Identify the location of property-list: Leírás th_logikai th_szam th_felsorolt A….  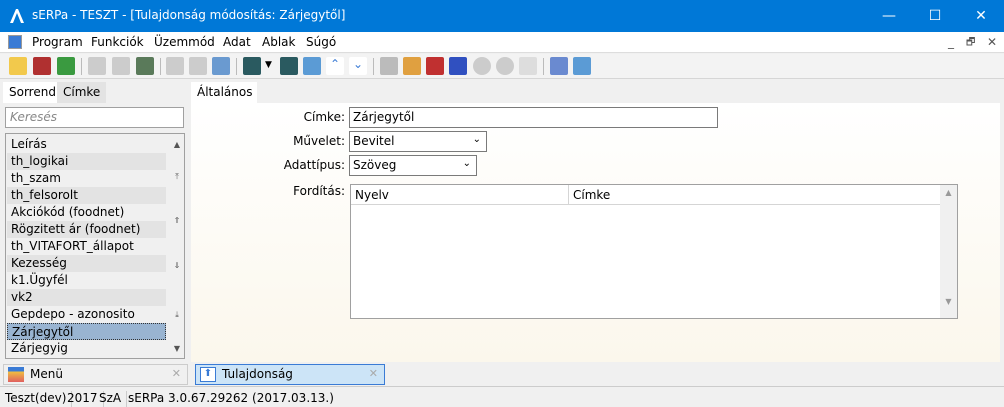
(95, 246).